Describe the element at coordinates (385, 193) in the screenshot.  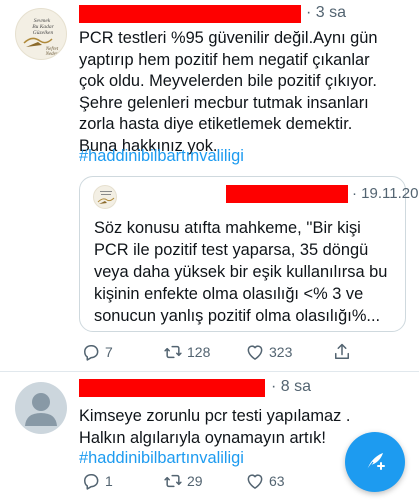
I see `quoted-date: · 19.11.2020` at that location.